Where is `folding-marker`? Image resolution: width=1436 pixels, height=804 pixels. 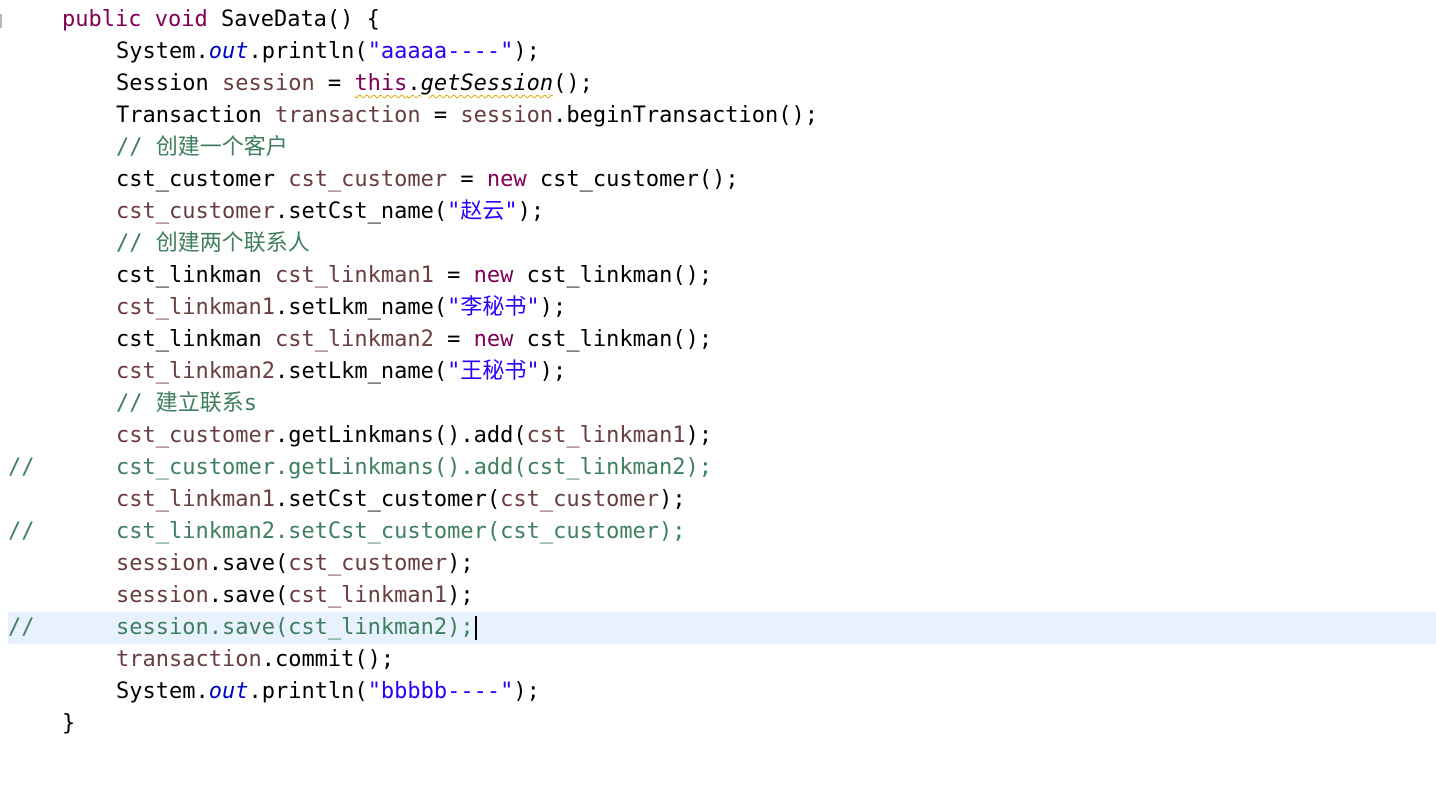 folding-marker is located at coordinates (1, 21).